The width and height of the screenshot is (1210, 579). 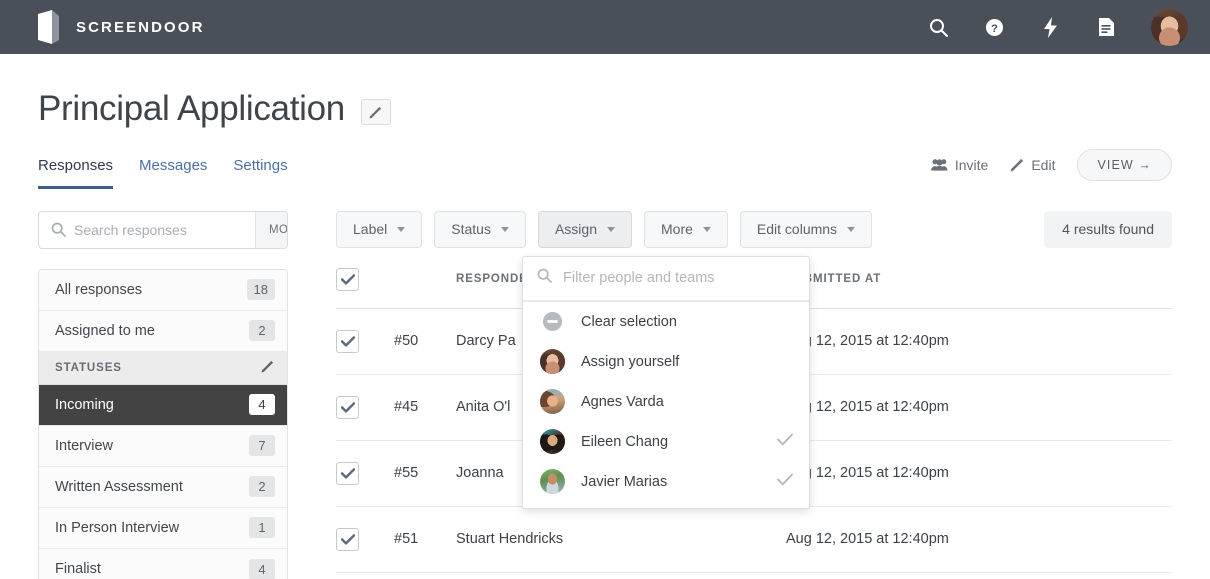 I want to click on assign-item-clear-selection: Clear selection, so click(x=666, y=322).